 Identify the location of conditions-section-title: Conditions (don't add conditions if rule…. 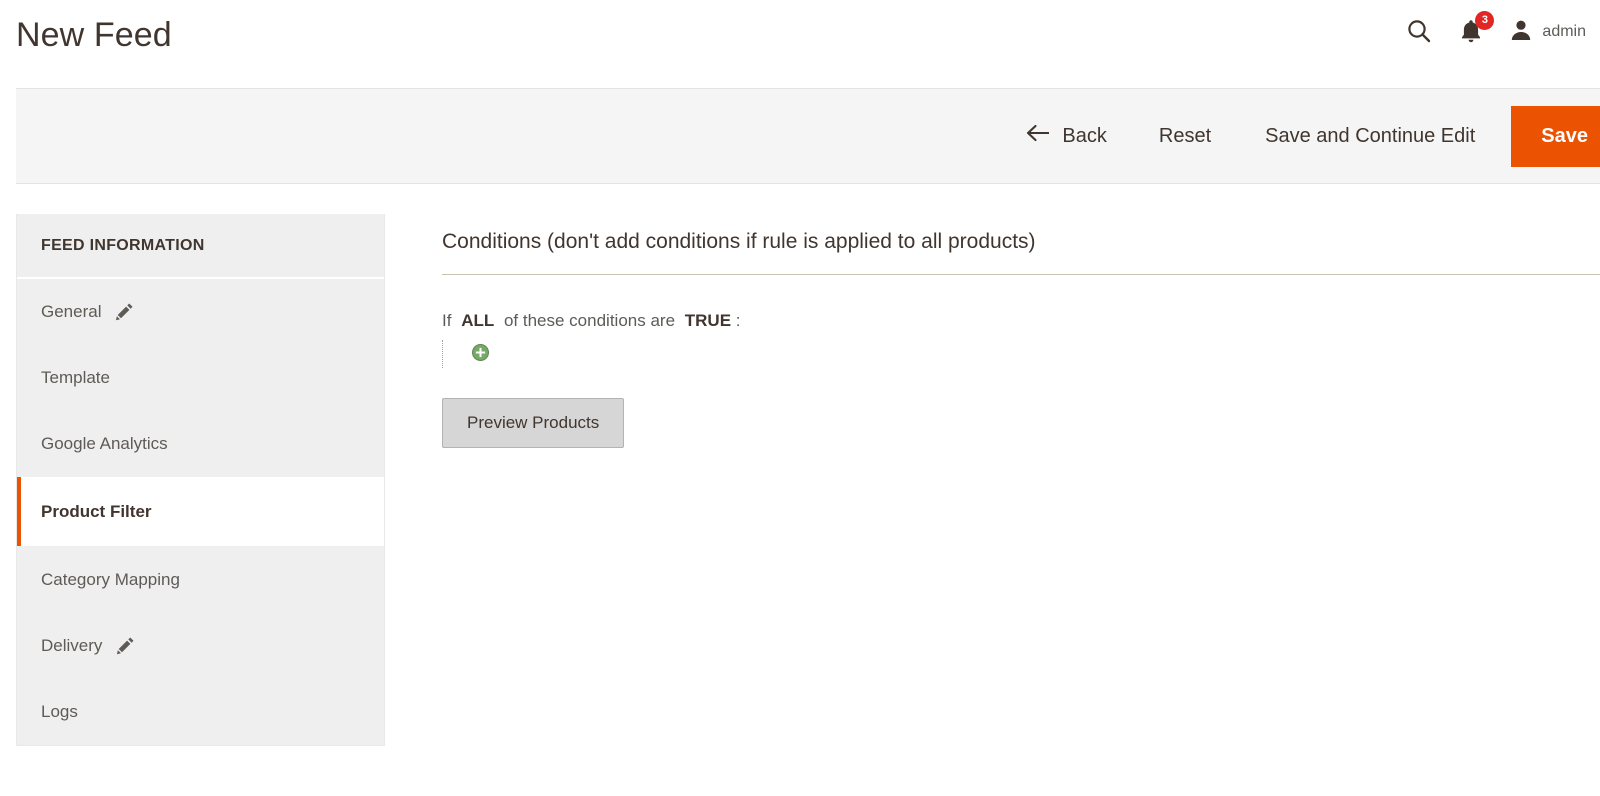
(1021, 252).